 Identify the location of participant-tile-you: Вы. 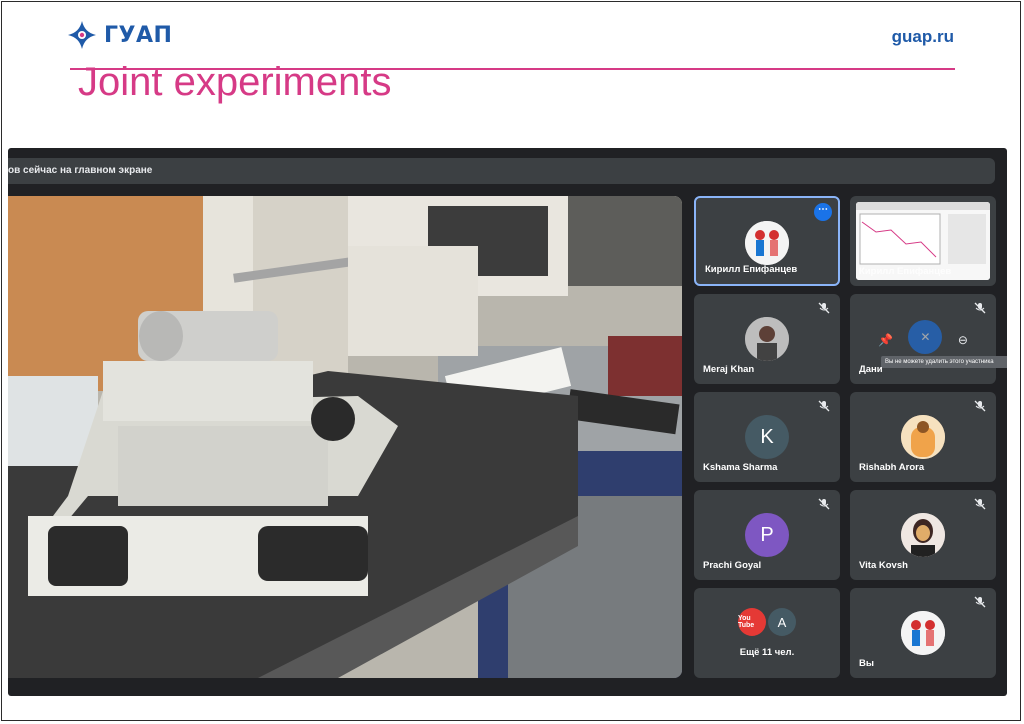
(923, 633).